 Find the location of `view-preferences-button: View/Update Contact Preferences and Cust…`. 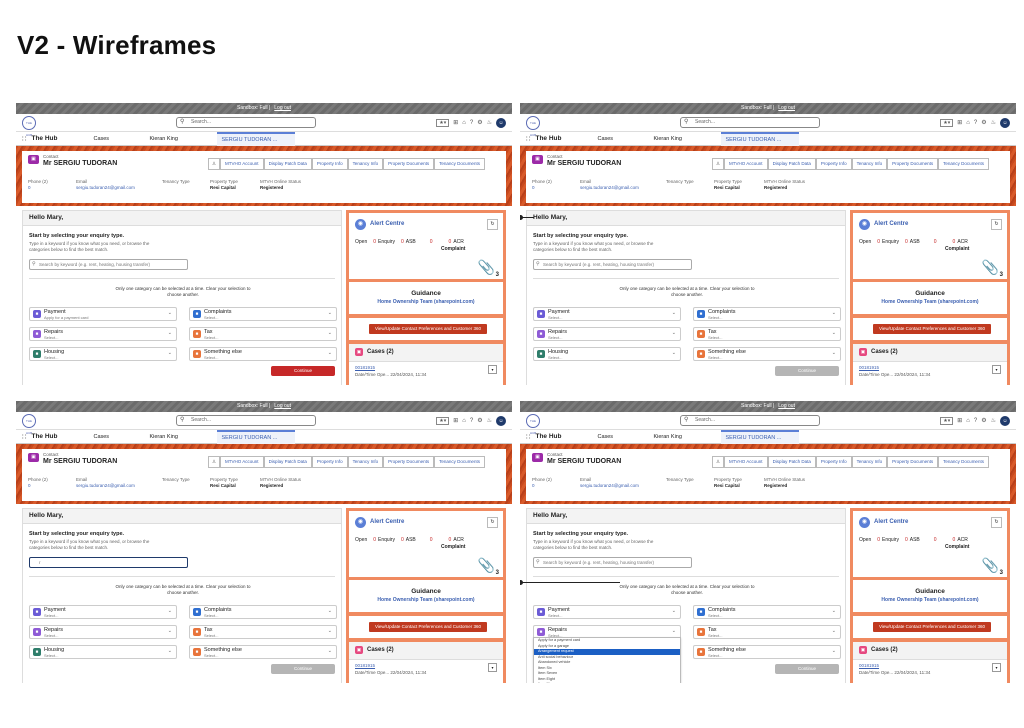

view-preferences-button: View/Update Contact Preferences and Cust… is located at coordinates (932, 627).